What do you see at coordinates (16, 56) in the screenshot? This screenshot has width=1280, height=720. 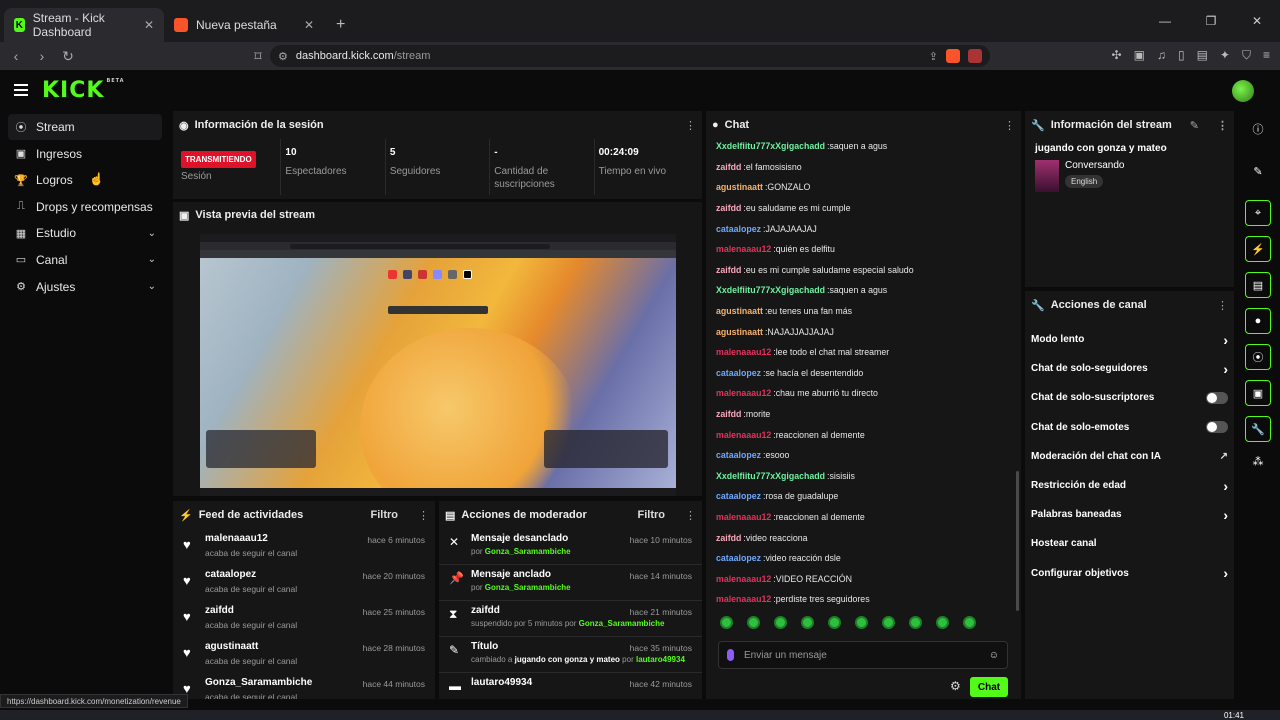 I see `back-icon: ‹` at bounding box center [16, 56].